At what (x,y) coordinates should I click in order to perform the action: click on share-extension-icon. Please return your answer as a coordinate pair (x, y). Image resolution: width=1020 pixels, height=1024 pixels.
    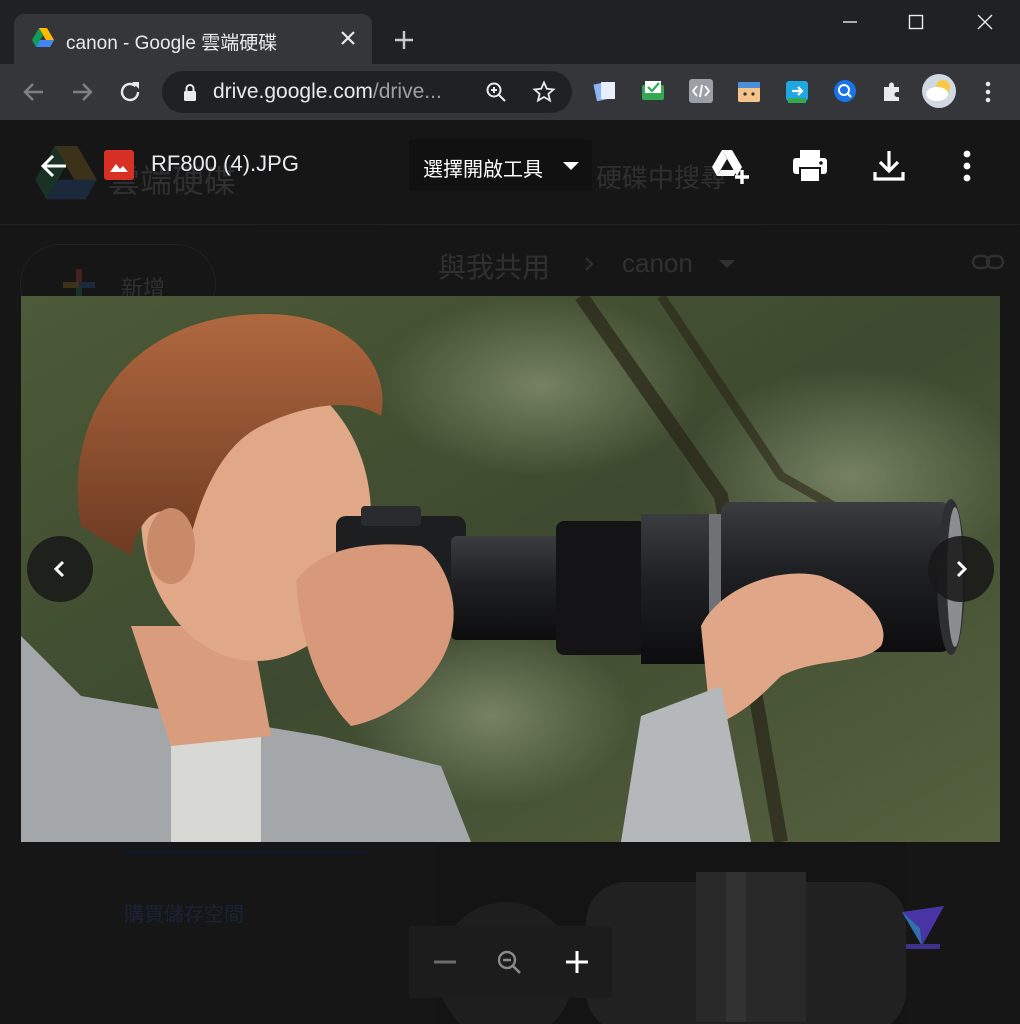
    Looking at the image, I should click on (797, 91).